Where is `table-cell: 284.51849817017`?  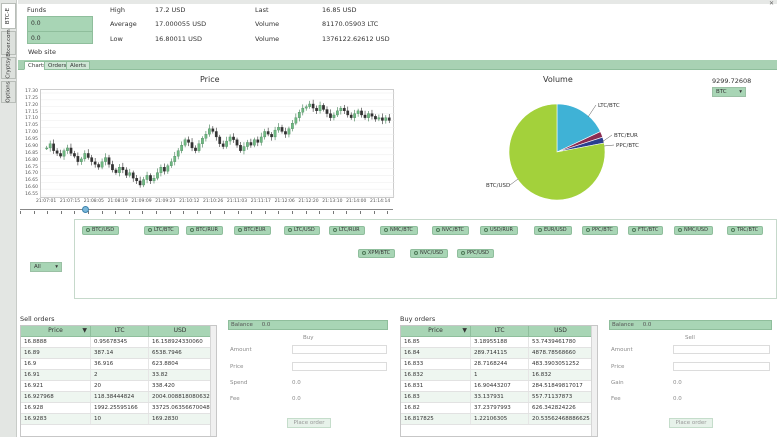
table-cell: 284.51849817017 is located at coordinates (561, 386).